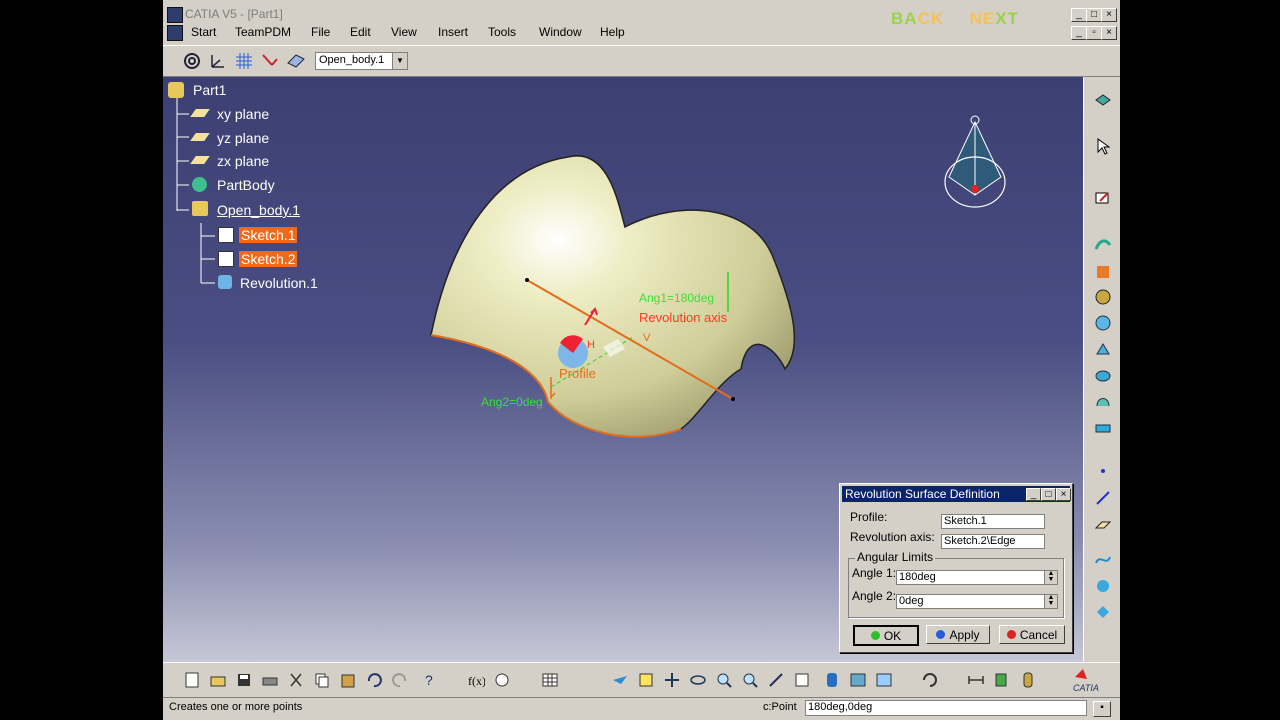 The image size is (1280, 720). What do you see at coordinates (1094, 15) in the screenshot?
I see `maximize-button: □` at bounding box center [1094, 15].